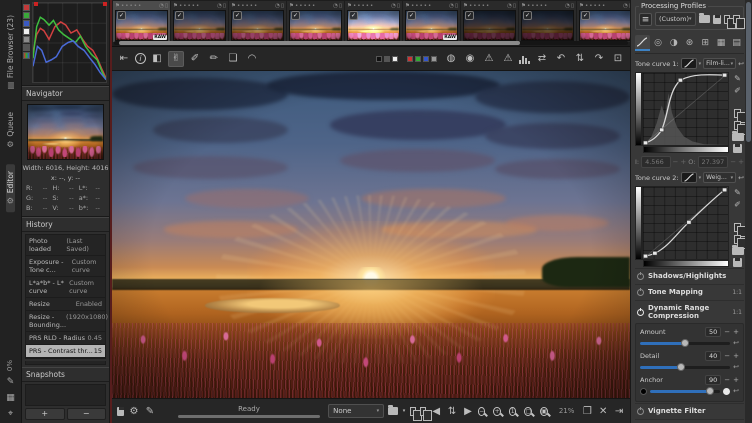 This screenshot has width=752, height=423. What do you see at coordinates (646, 19) in the screenshot?
I see `profile-list-icon: ≡` at bounding box center [646, 19].